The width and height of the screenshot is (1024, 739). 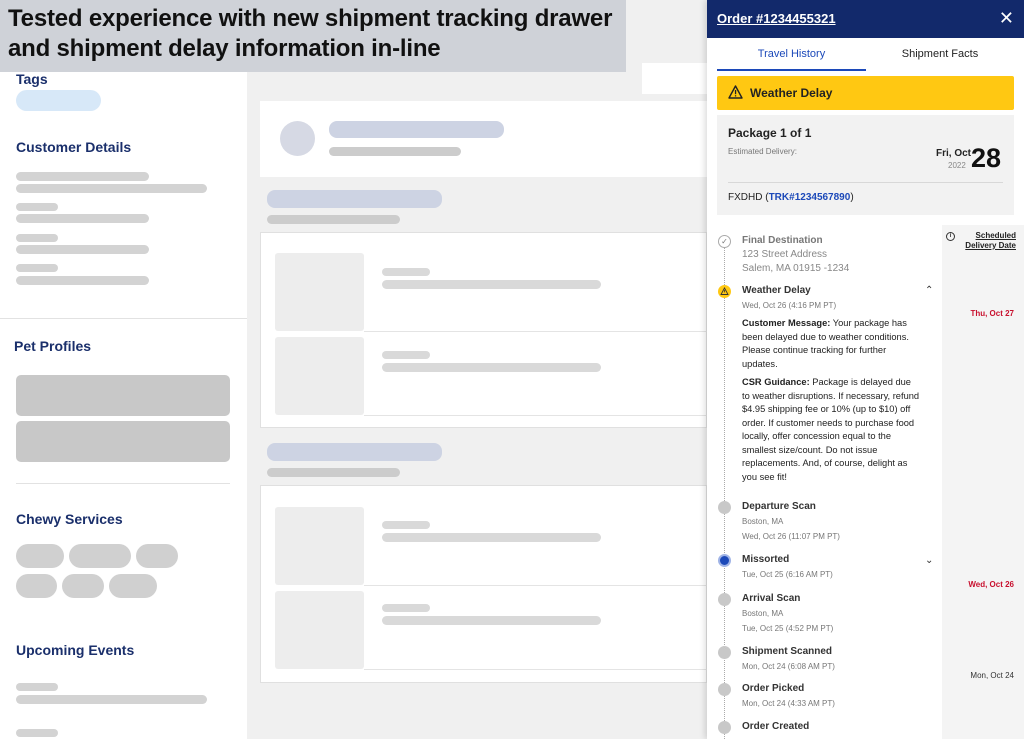 I want to click on event-time: Tue, Oct 25 (6:16 AM PT), so click(x=787, y=574).